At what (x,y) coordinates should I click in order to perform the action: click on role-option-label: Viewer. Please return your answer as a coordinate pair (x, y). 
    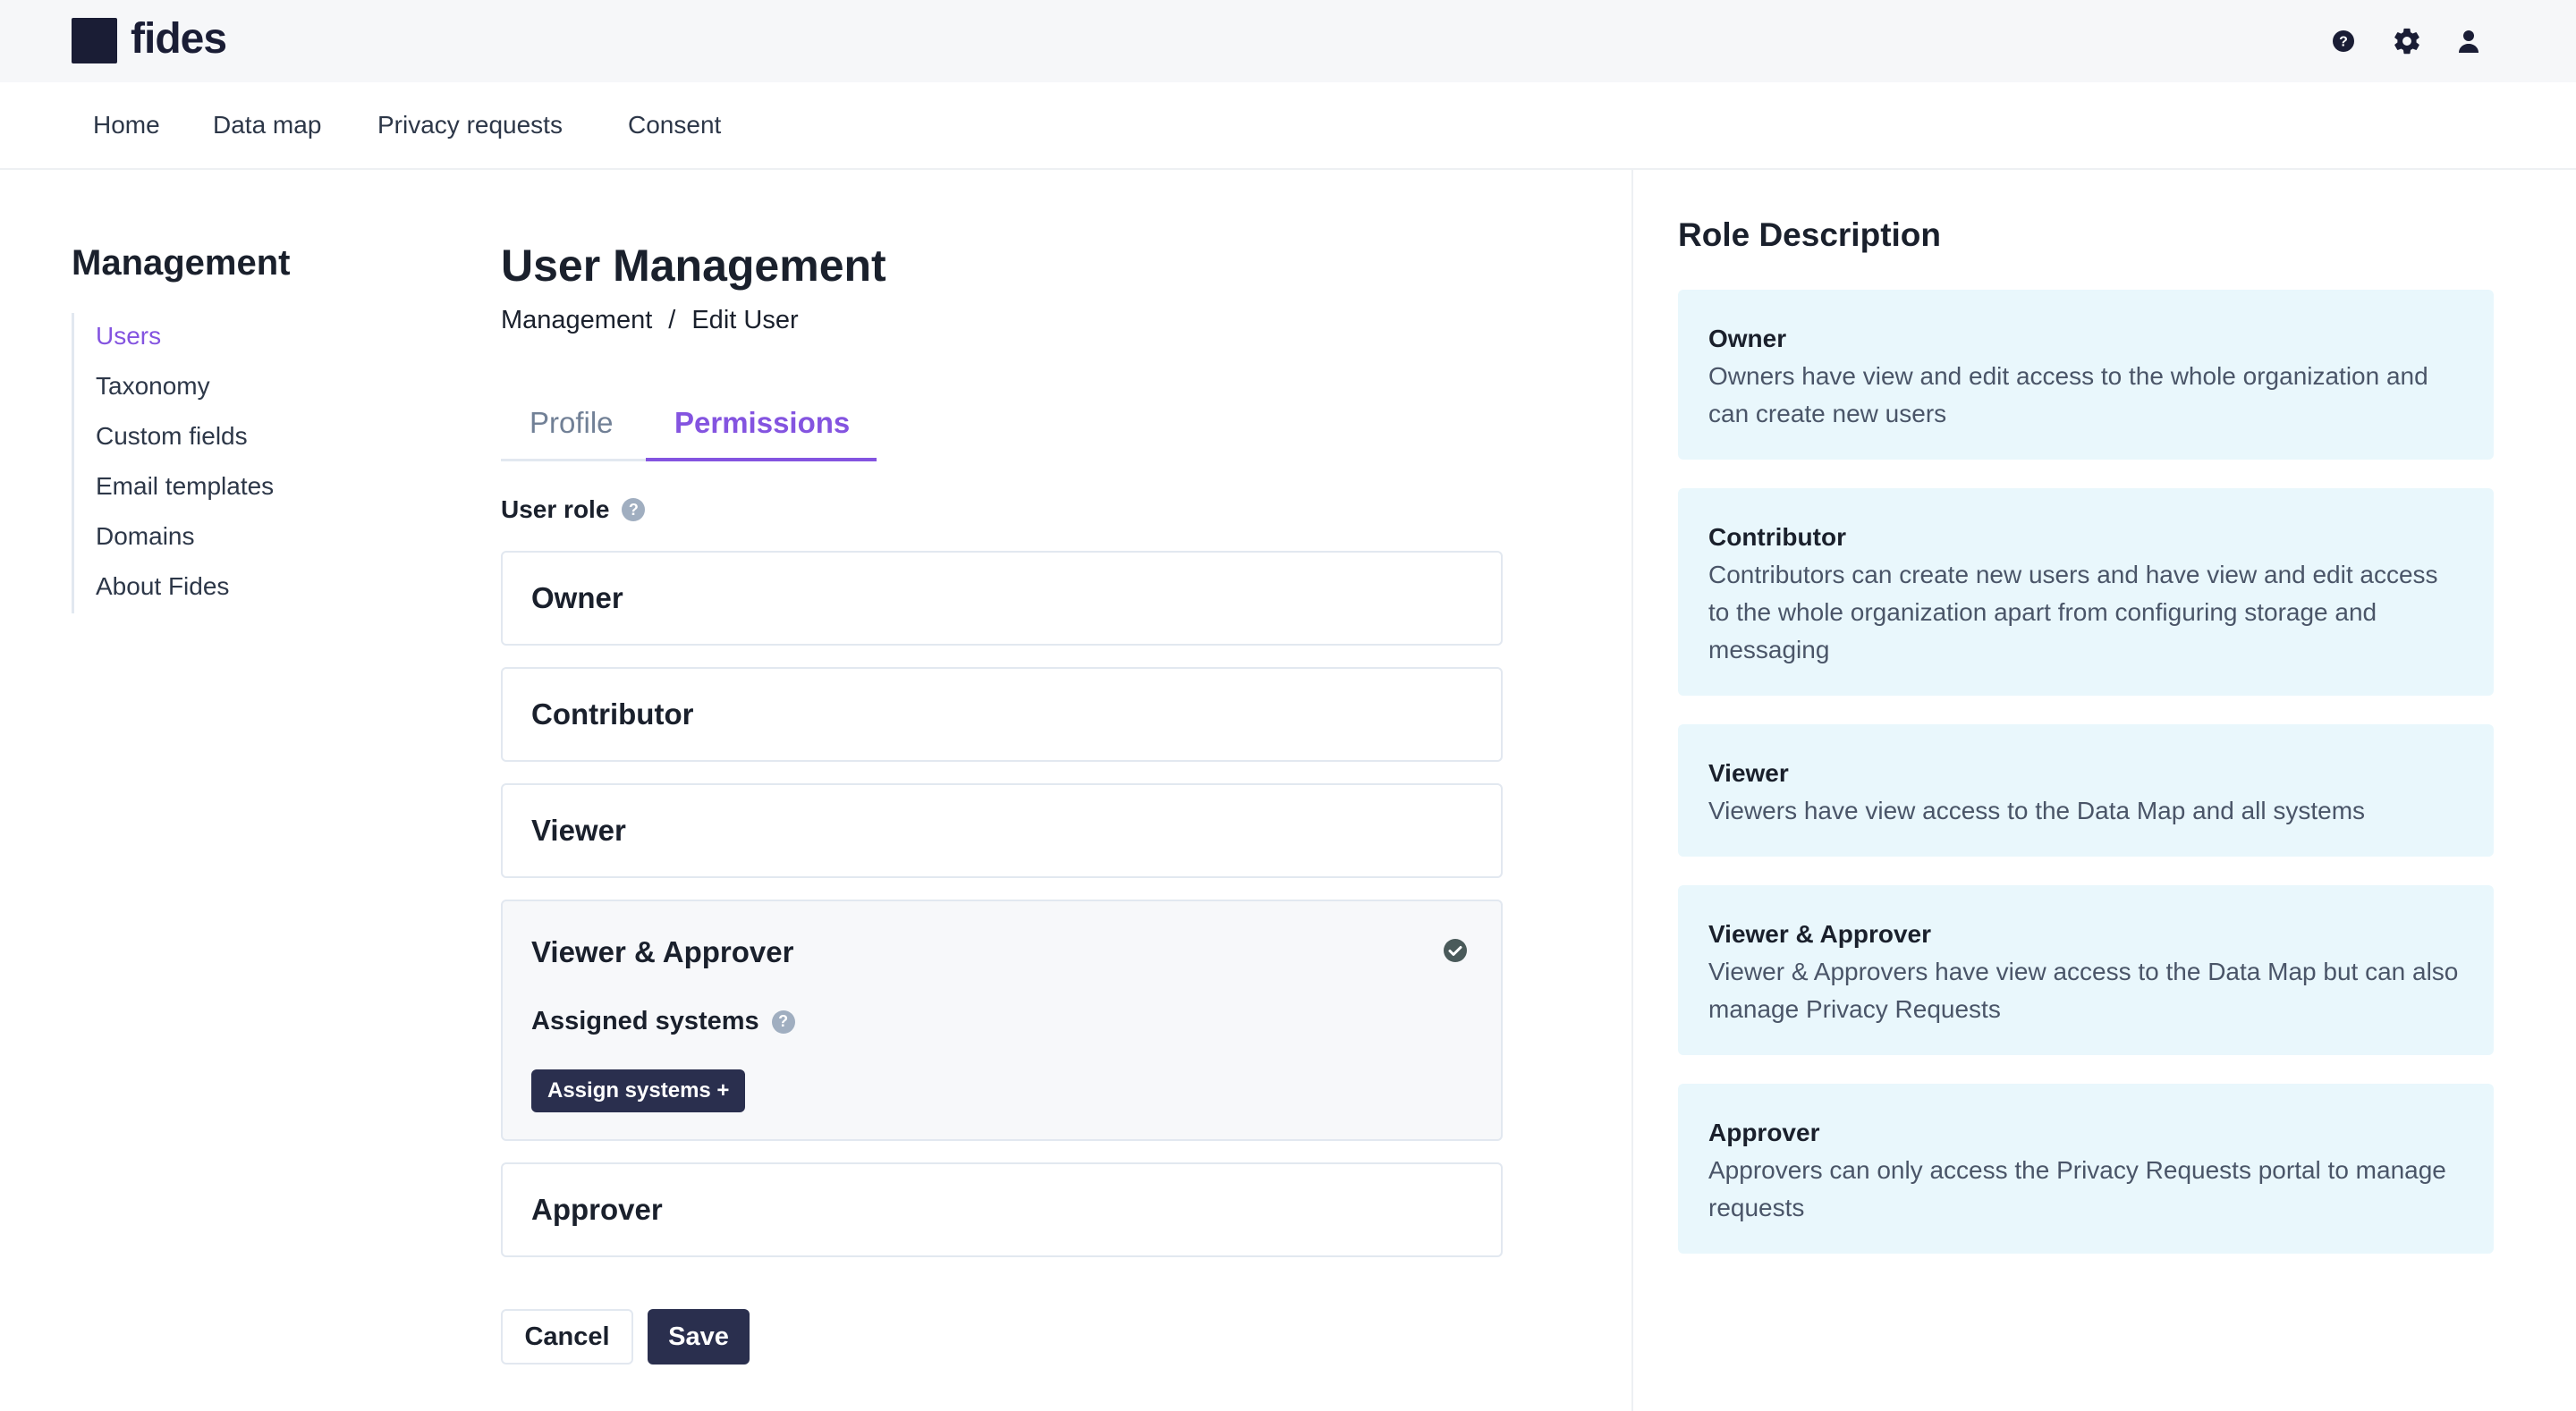
    Looking at the image, I should click on (578, 831).